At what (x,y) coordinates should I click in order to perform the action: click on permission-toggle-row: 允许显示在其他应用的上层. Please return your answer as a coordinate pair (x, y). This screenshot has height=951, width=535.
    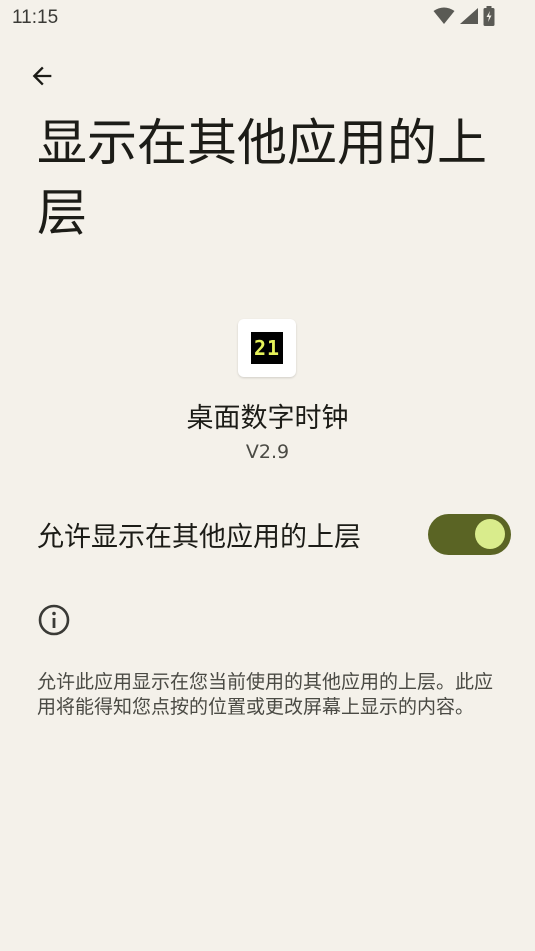
    Looking at the image, I should click on (267, 535).